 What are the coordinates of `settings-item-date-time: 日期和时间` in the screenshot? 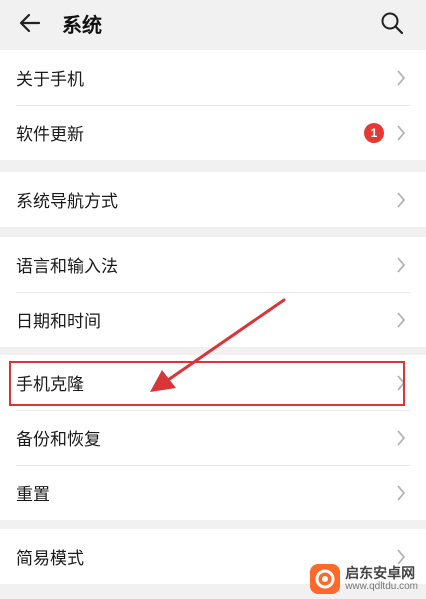 It's located at (213, 319).